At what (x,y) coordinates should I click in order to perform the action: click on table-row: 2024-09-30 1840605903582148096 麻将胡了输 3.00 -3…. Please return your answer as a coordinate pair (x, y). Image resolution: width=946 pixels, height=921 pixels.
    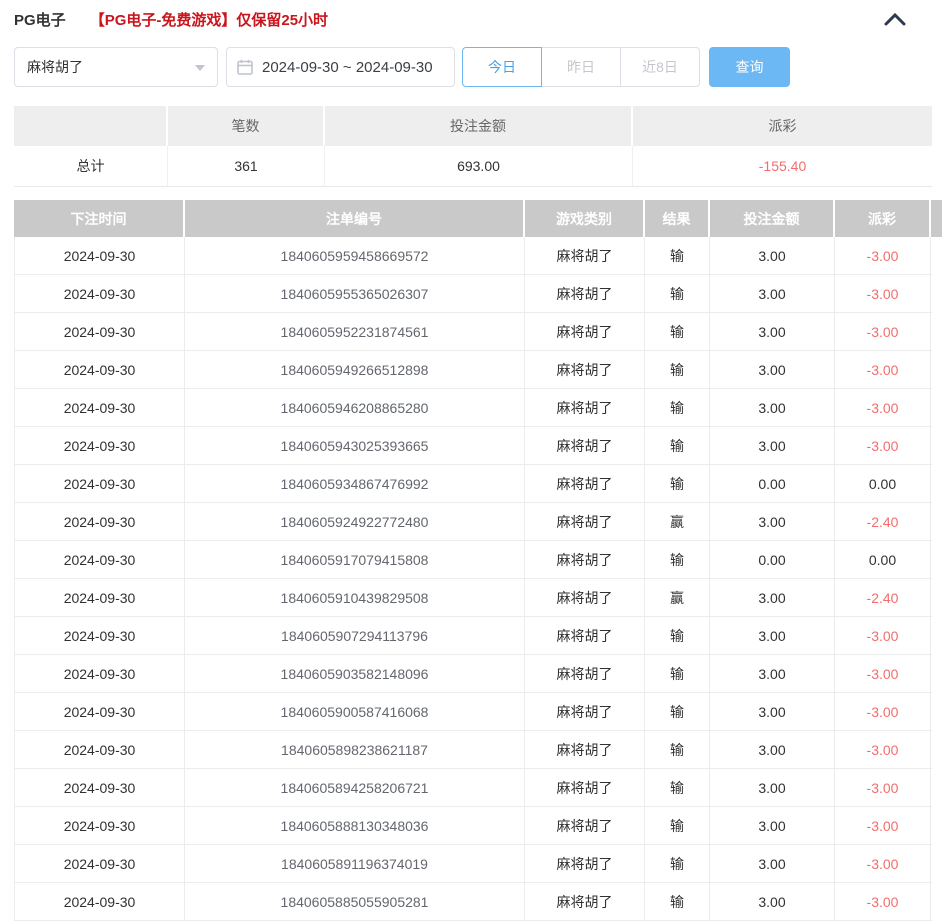
    Looking at the image, I should click on (473, 674).